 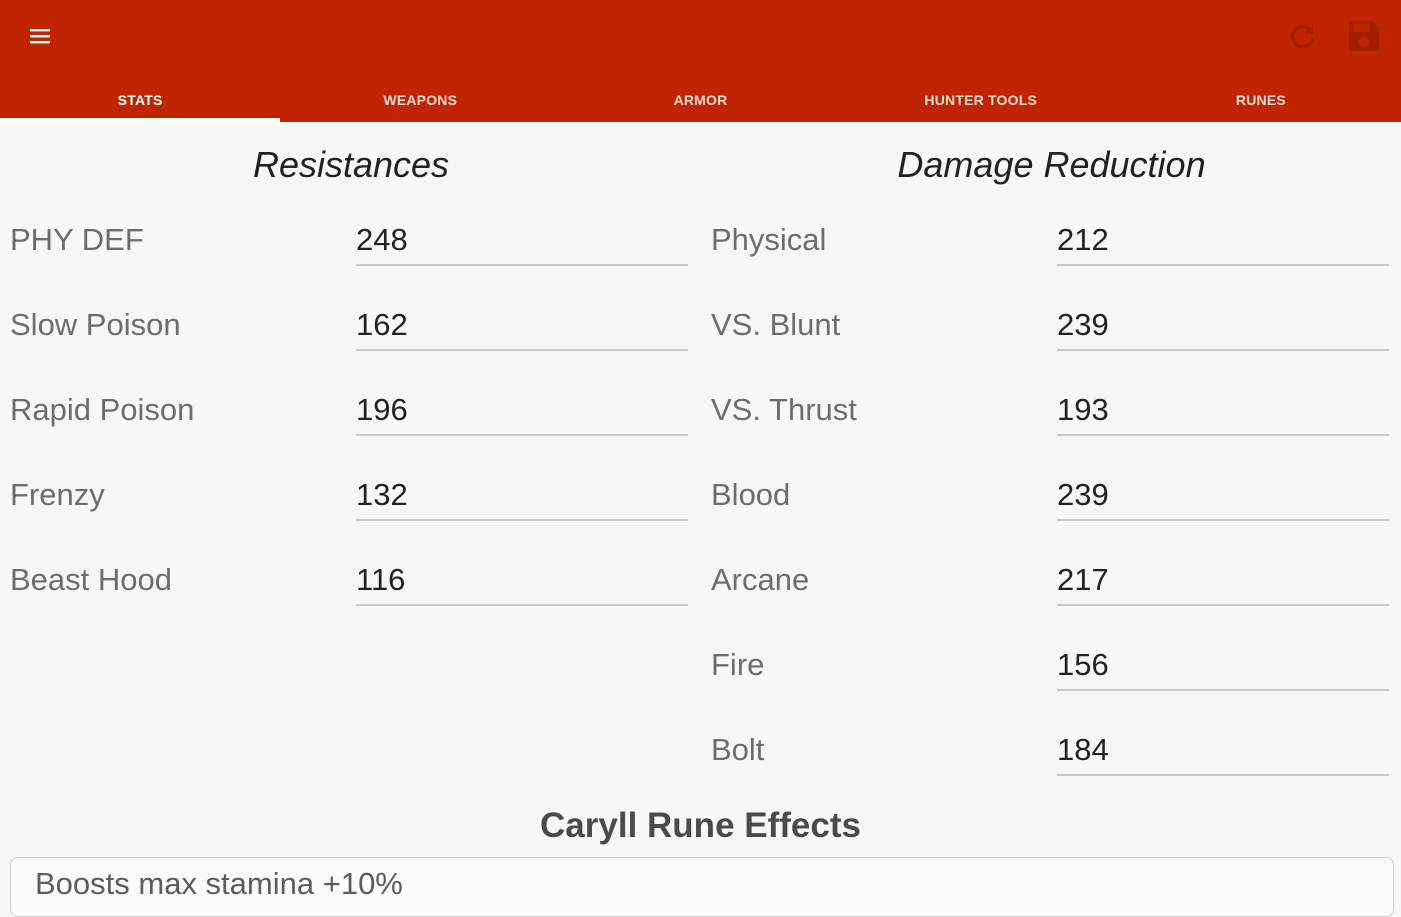 What do you see at coordinates (1223, 498) in the screenshot?
I see `damage-field-blood: 239` at bounding box center [1223, 498].